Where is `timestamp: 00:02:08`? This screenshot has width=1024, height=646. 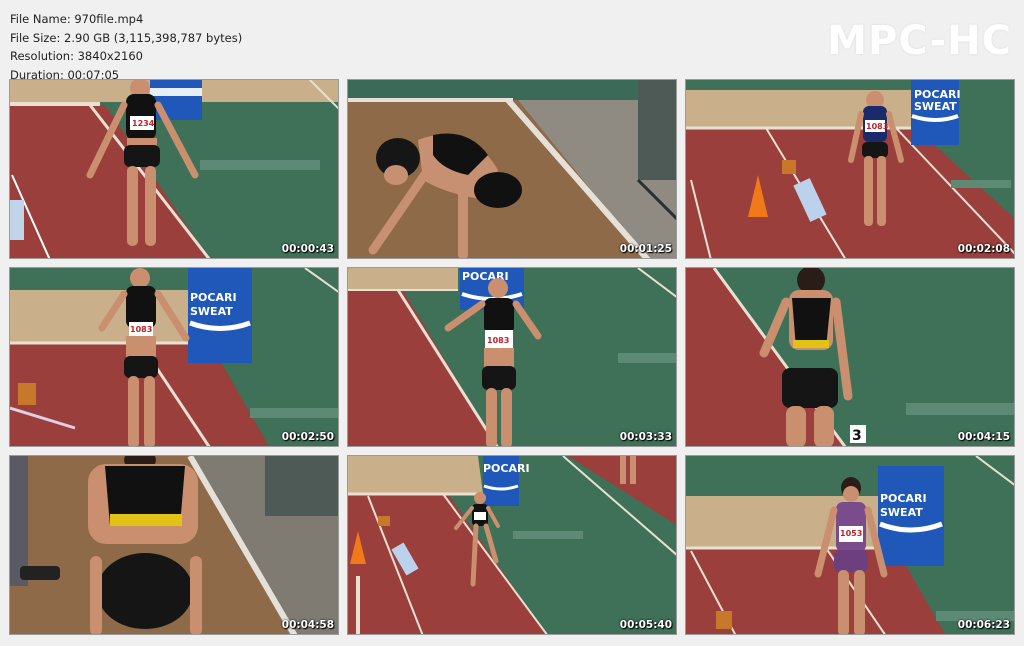
timestamp: 00:02:08 is located at coordinates (983, 249).